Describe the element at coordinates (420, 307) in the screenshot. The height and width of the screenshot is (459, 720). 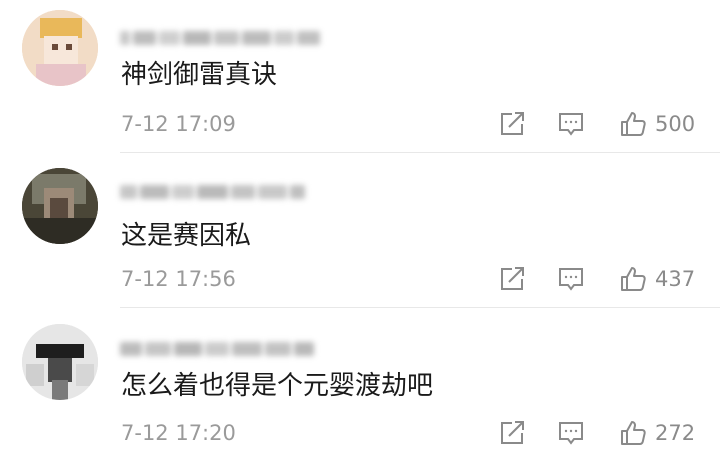
I see `divider` at that location.